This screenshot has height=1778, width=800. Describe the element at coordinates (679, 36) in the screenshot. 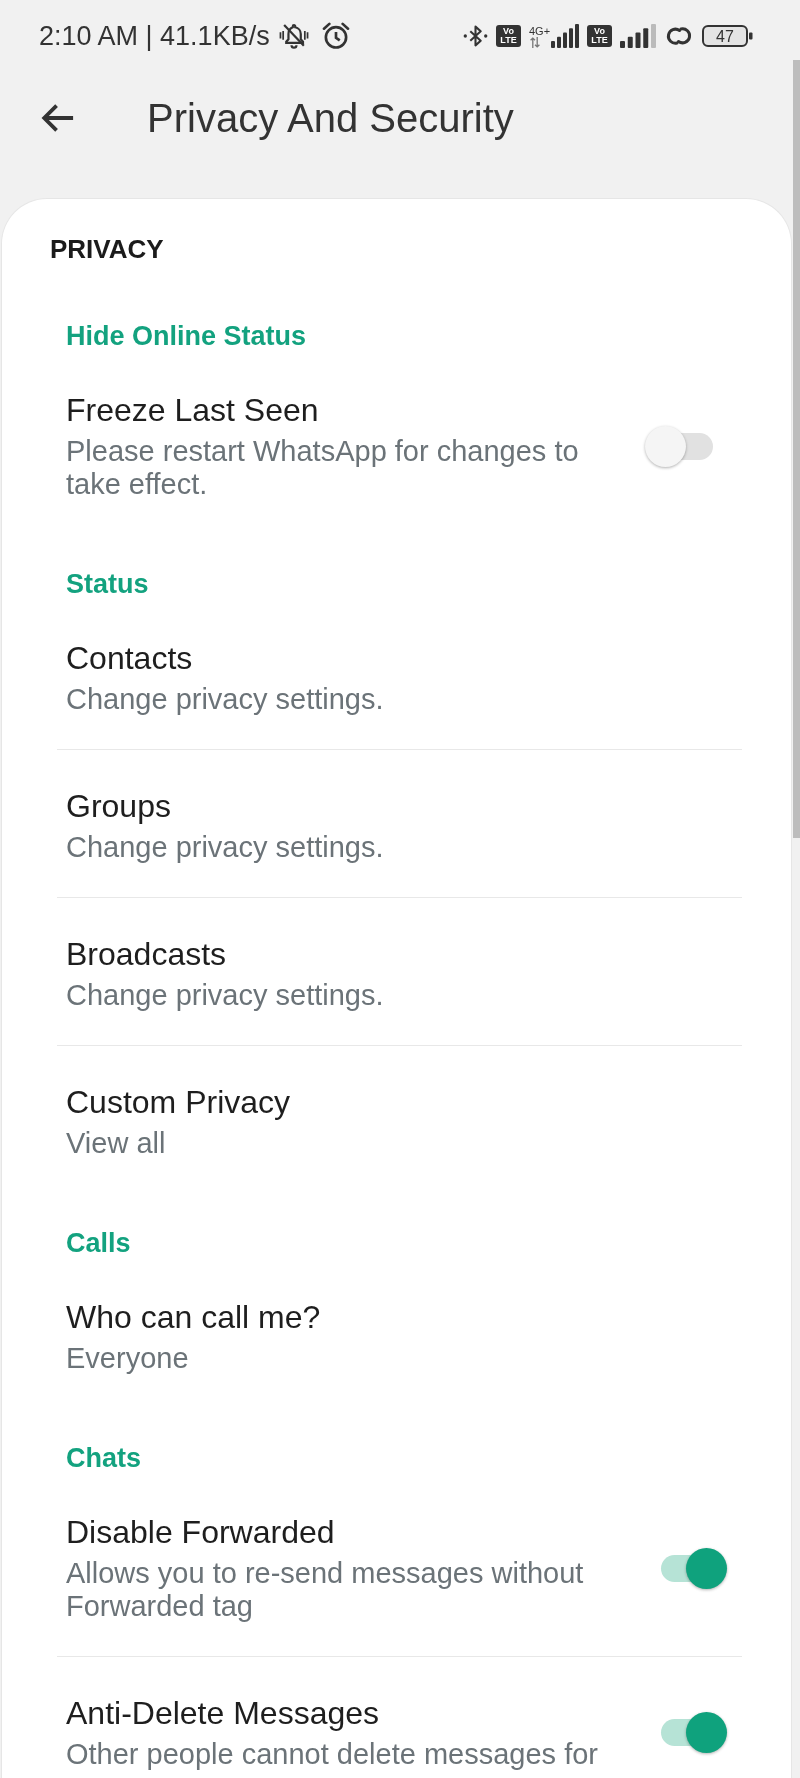

I see `interlocking-rings-icon` at that location.